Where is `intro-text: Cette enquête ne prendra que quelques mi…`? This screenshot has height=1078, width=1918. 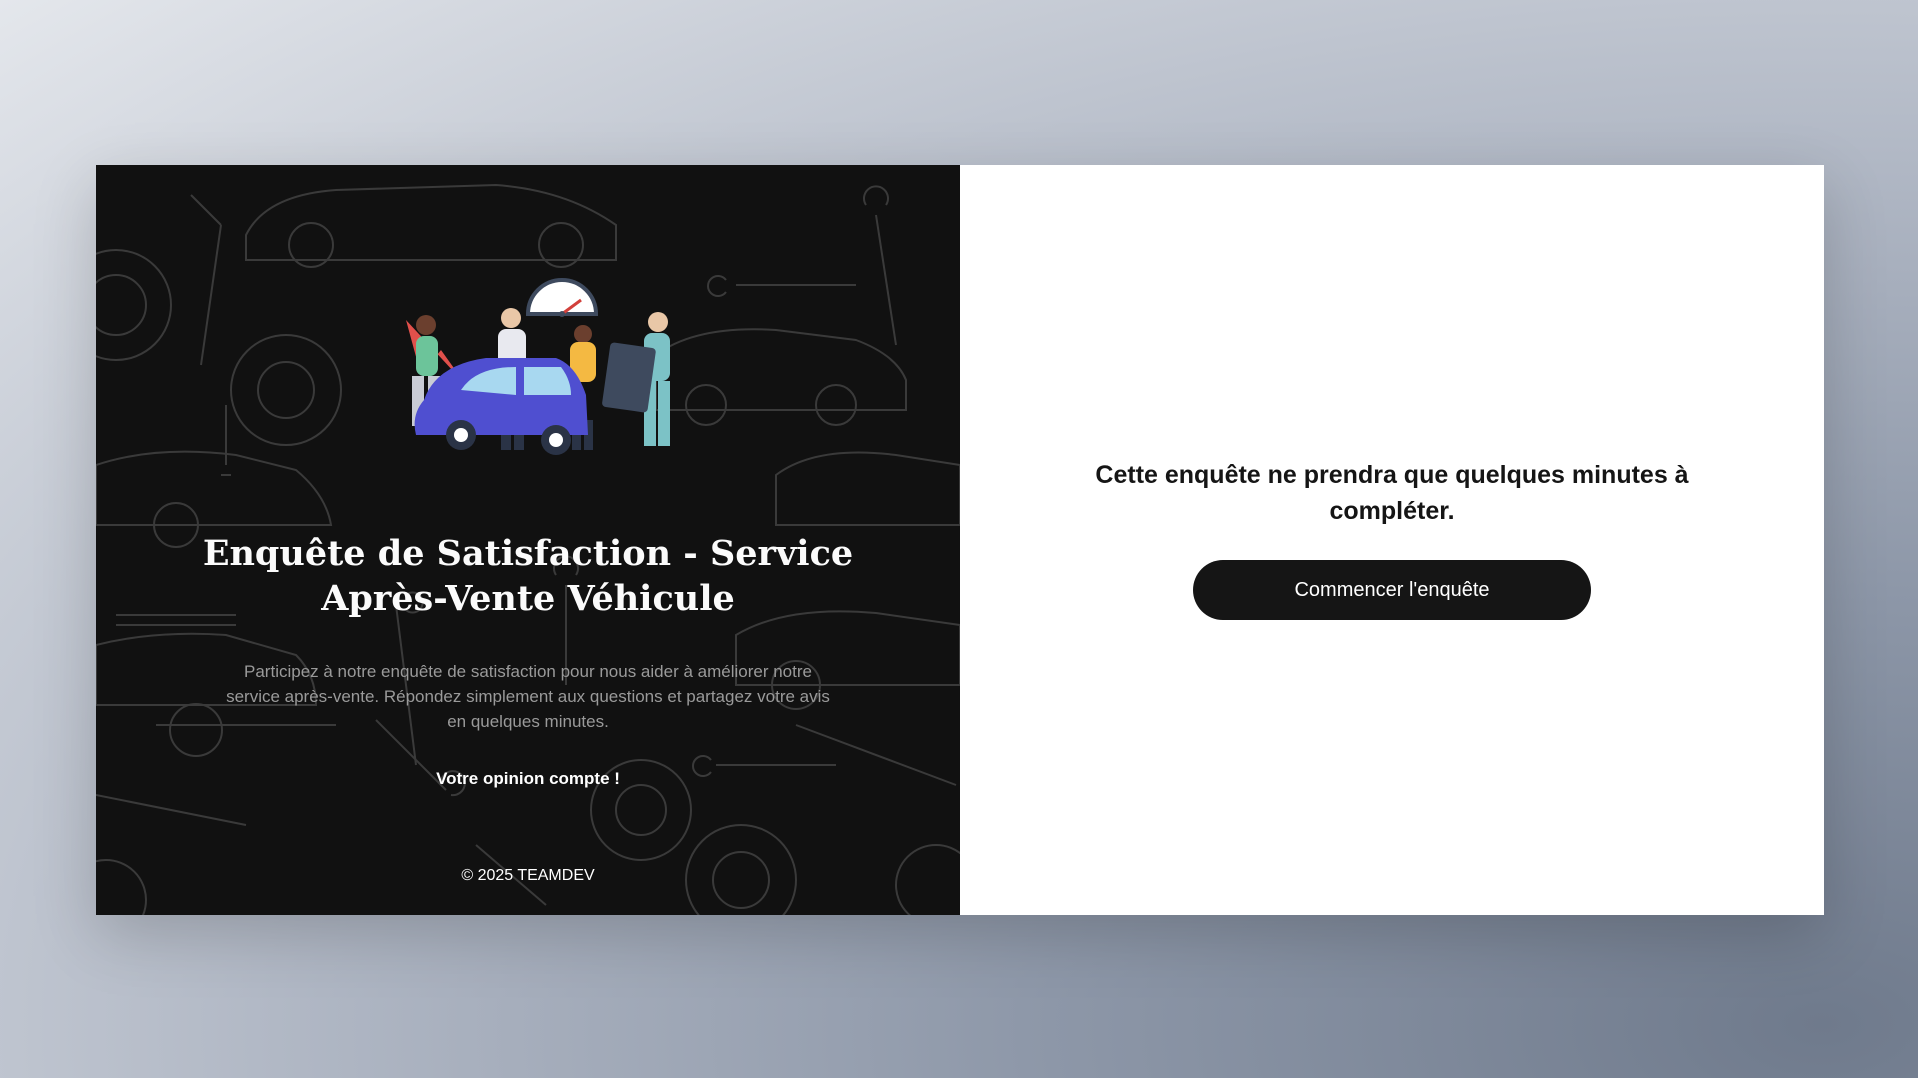 intro-text: Cette enquête ne prendra que quelques mi… is located at coordinates (1392, 493).